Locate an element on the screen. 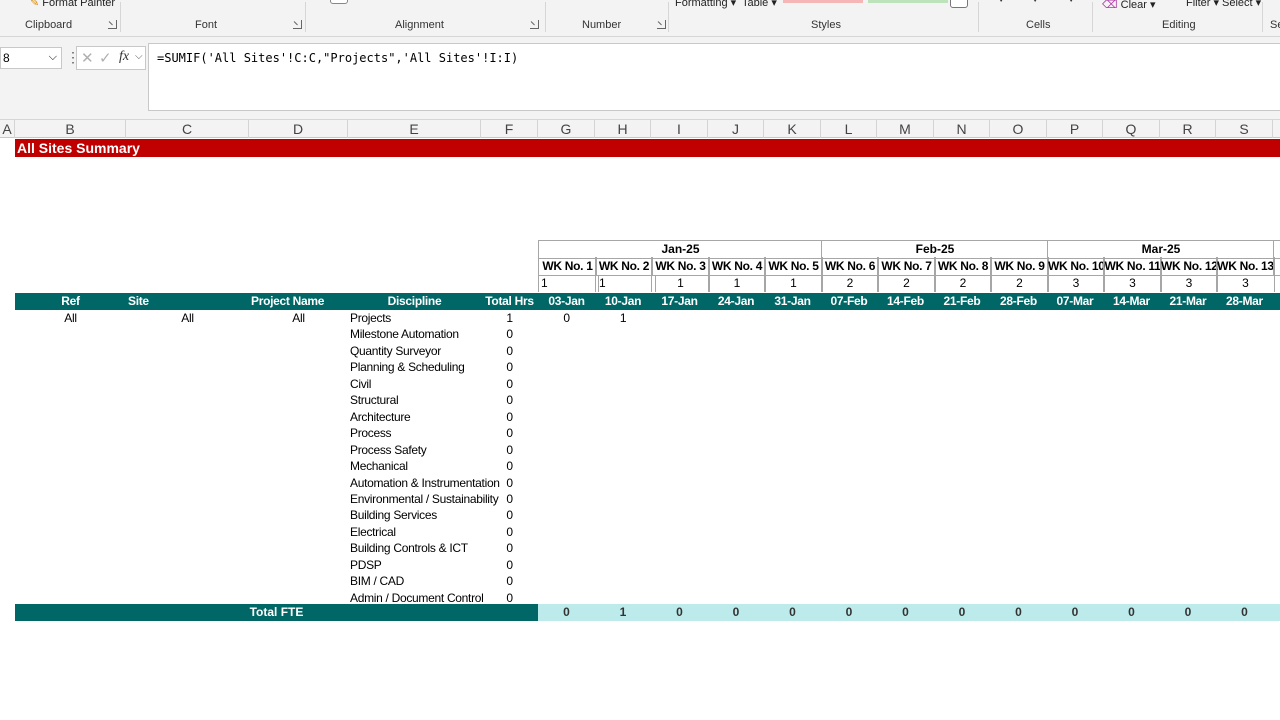 The image size is (1280, 720). header-date: 10-Jan is located at coordinates (623, 301).